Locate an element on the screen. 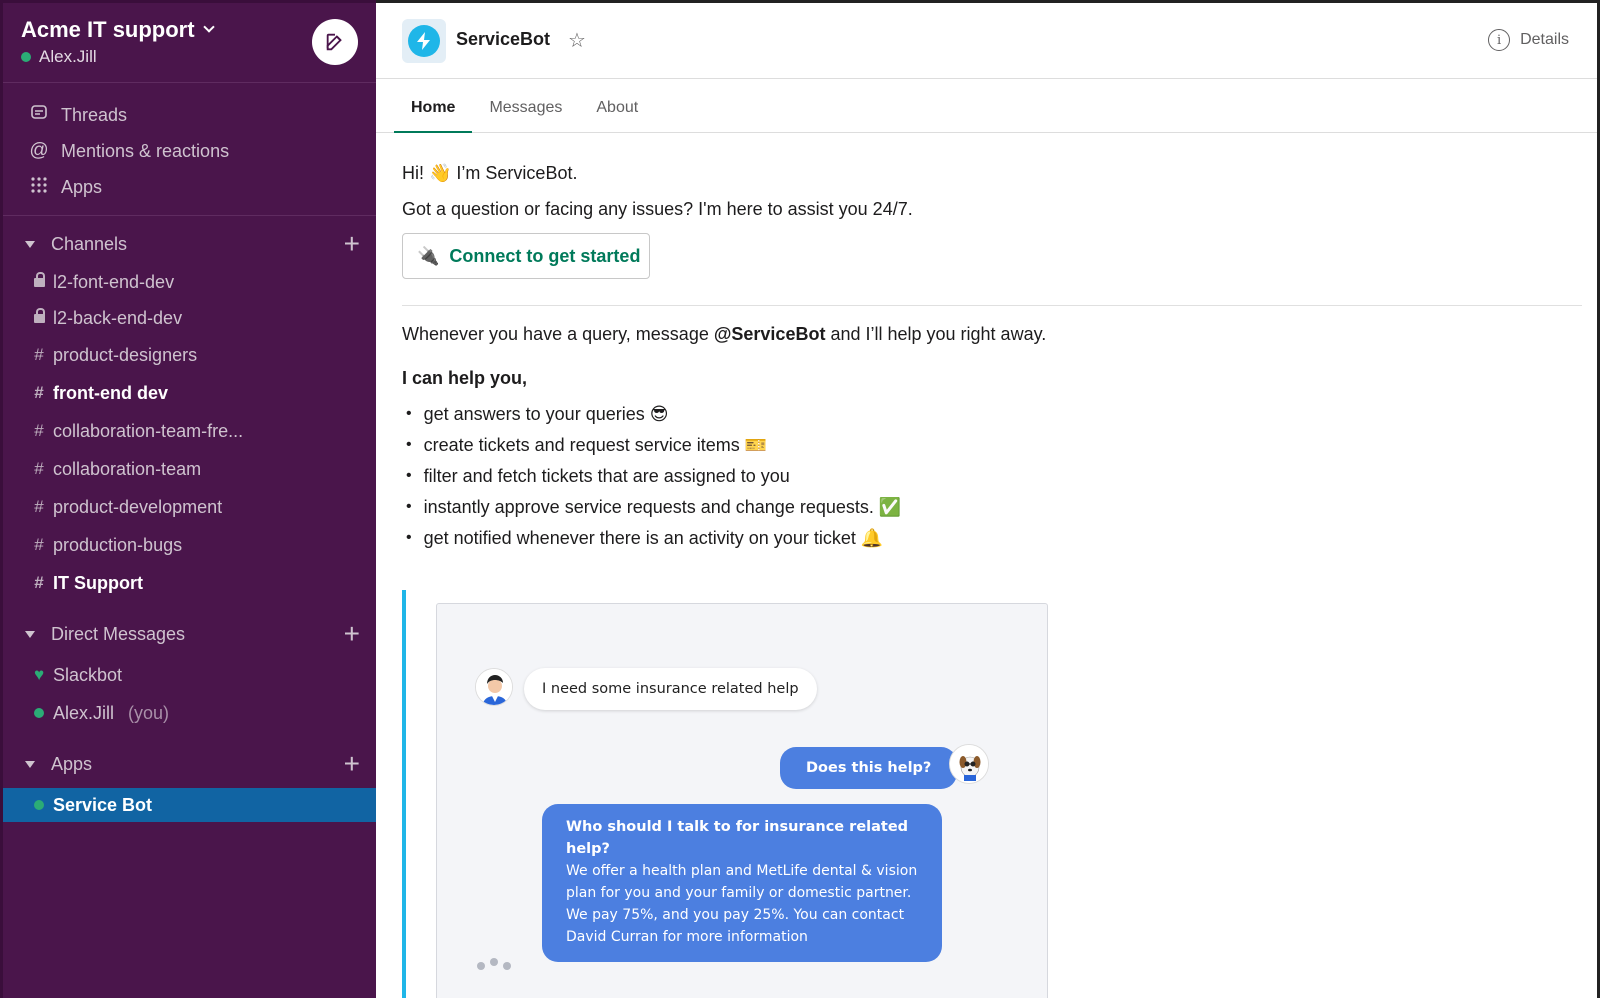 This screenshot has height=998, width=1600. user-message-bubble: I need some insurance related help is located at coordinates (670, 689).